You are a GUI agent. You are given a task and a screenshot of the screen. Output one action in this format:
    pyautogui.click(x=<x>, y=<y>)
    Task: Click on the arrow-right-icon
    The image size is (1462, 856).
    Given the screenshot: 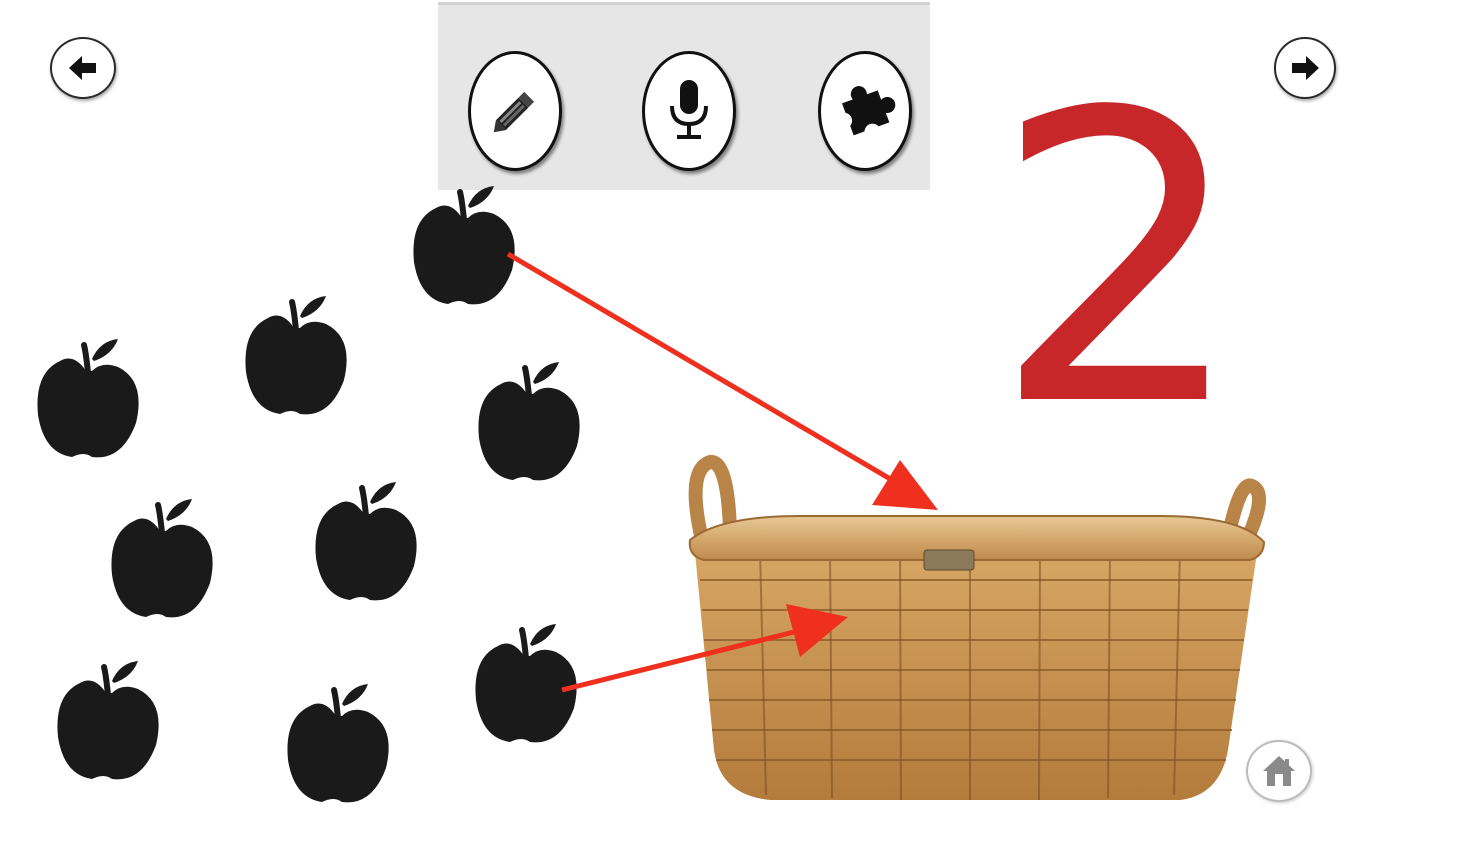 What is the action you would take?
    pyautogui.click(x=1305, y=68)
    